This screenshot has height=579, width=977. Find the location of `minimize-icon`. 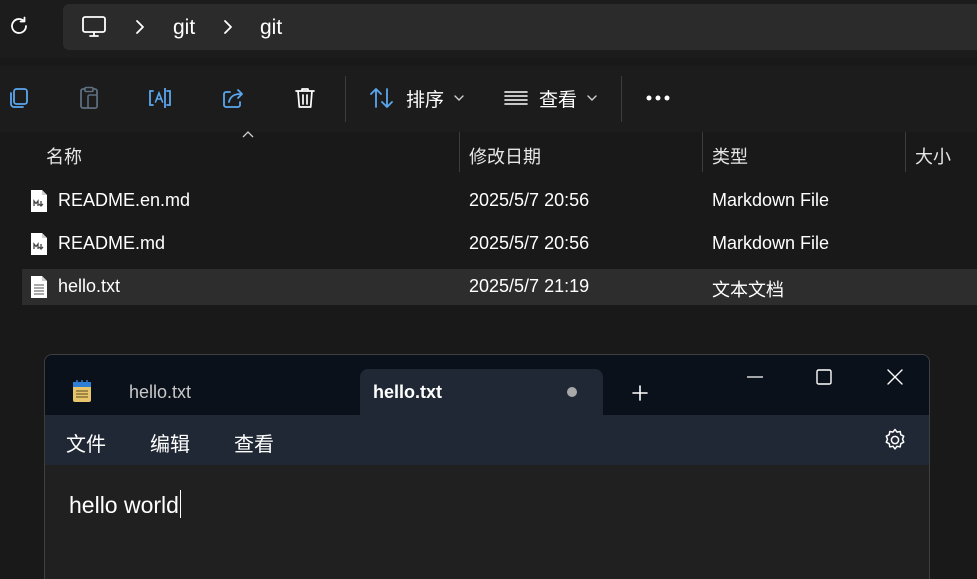

minimize-icon is located at coordinates (755, 377).